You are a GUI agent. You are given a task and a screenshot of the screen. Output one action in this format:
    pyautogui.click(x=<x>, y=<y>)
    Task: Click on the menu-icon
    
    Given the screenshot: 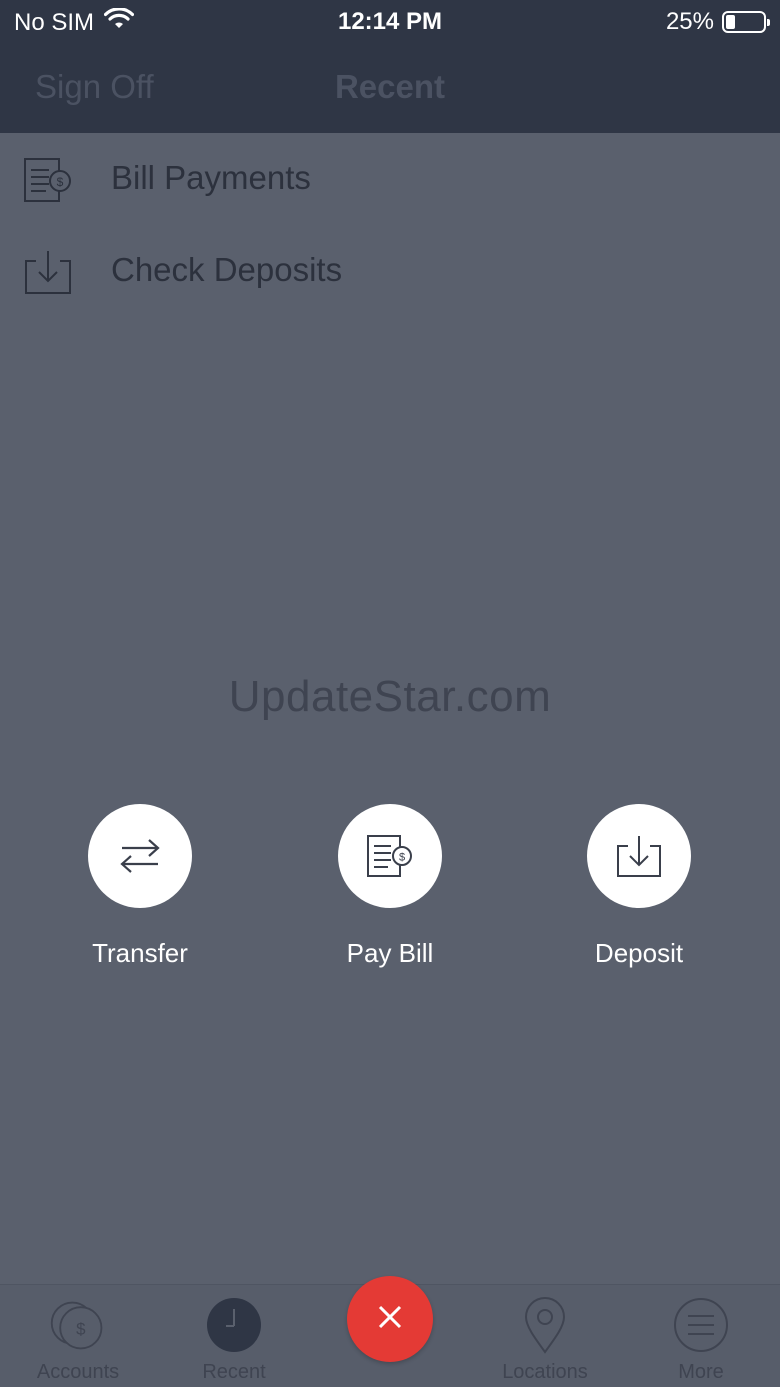 What is the action you would take?
    pyautogui.click(x=701, y=1325)
    